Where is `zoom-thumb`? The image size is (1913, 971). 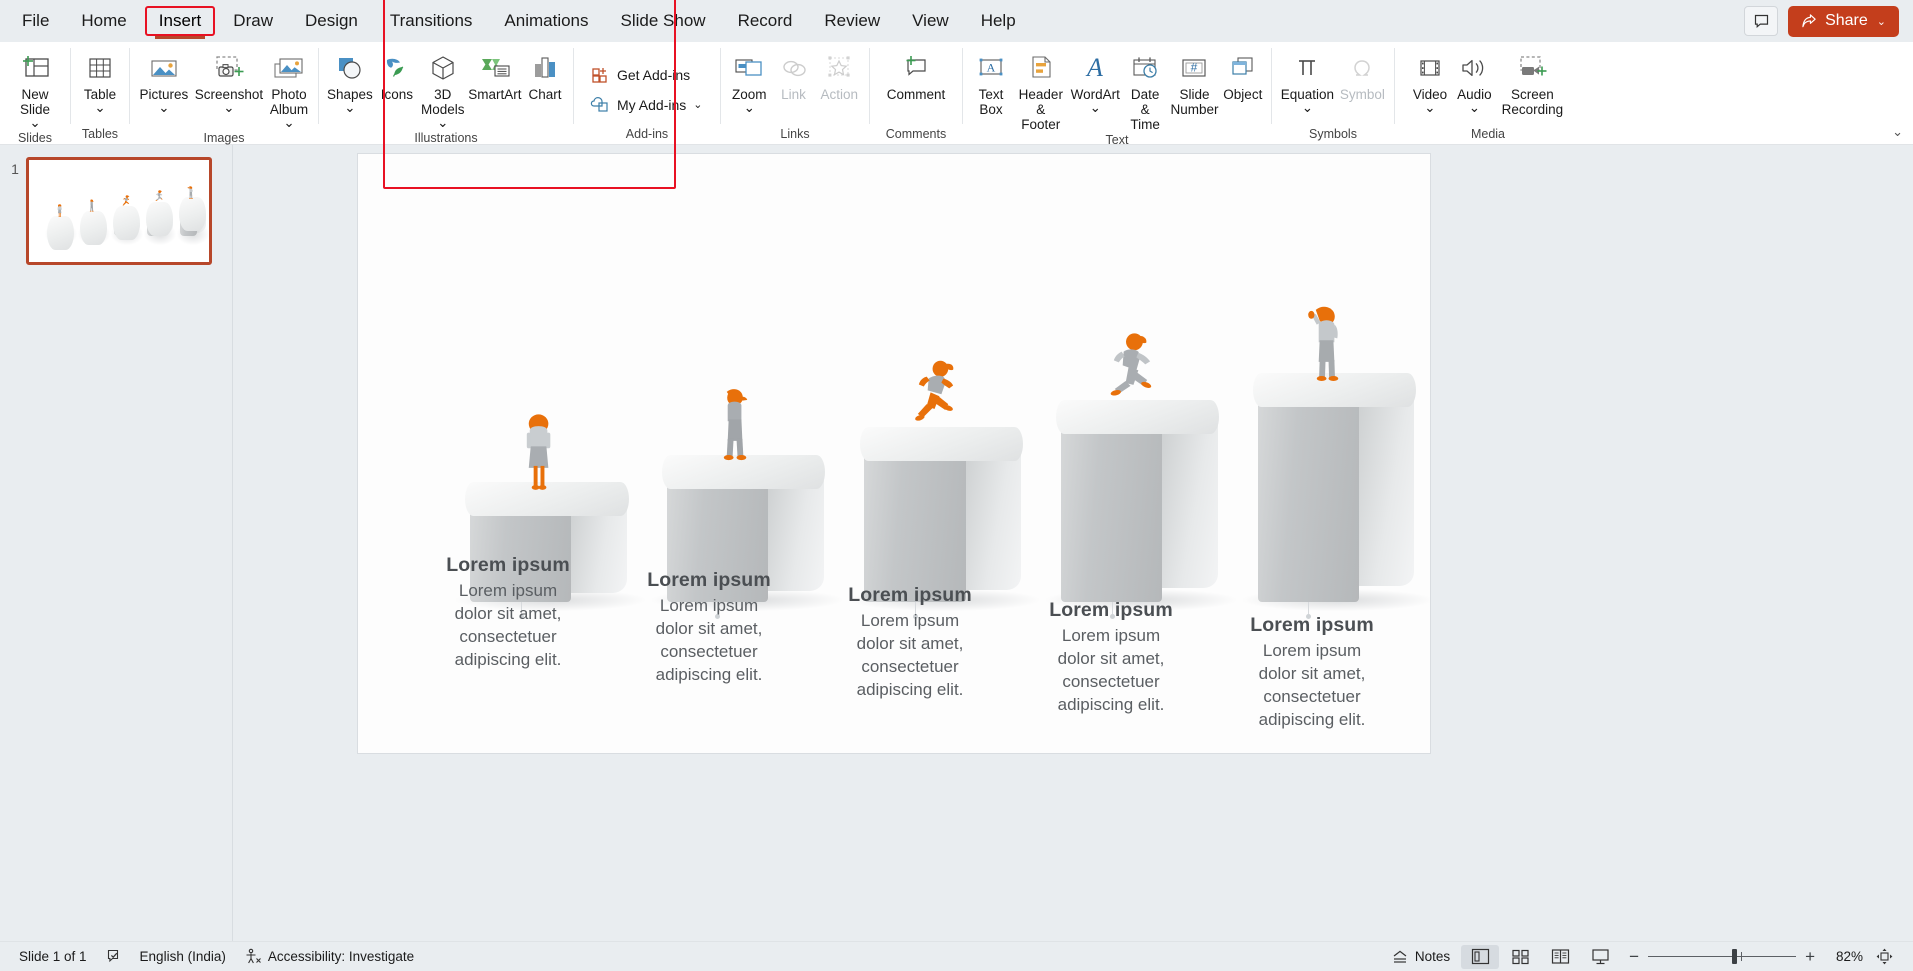
zoom-thumb is located at coordinates (1735, 956).